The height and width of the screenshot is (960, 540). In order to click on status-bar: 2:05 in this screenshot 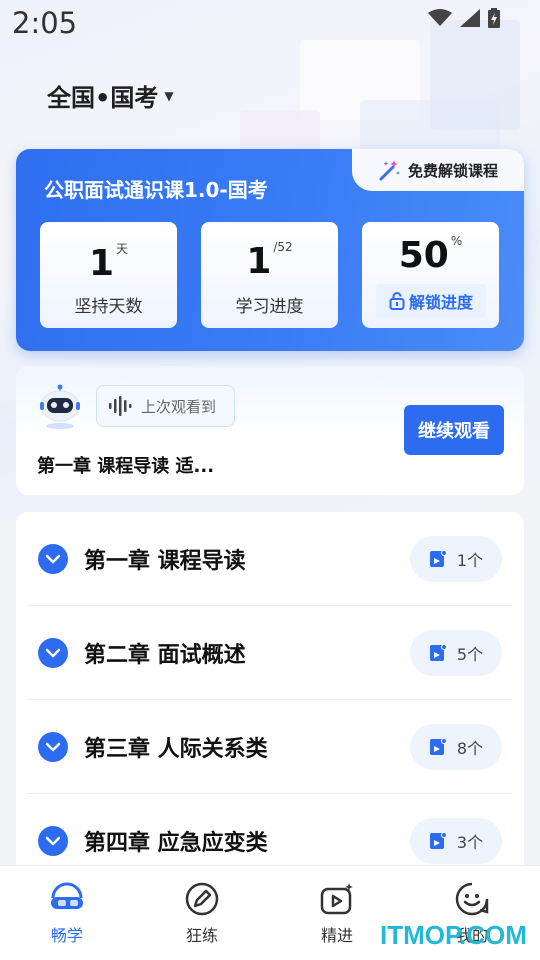, I will do `click(270, 24)`.